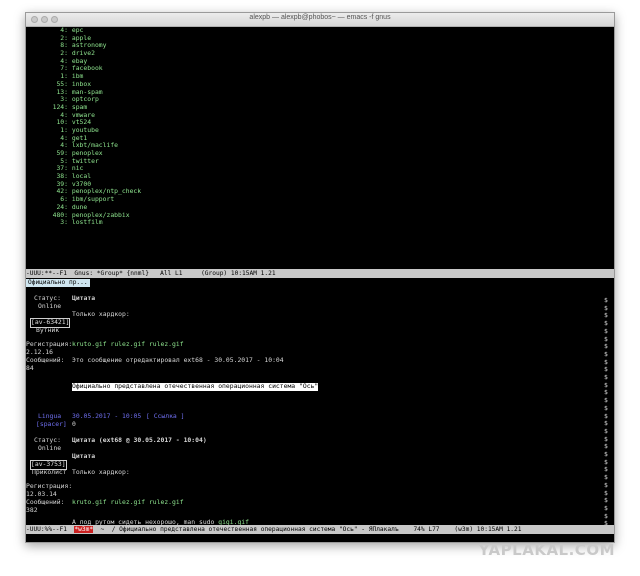 The image size is (640, 576). What do you see at coordinates (87, 222) in the screenshot?
I see `group-name: lostfilm` at bounding box center [87, 222].